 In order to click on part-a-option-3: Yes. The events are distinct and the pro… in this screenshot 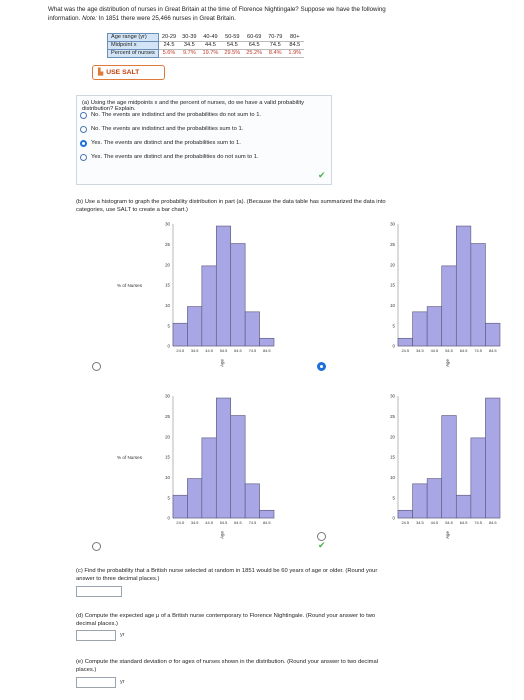, I will do `click(160, 143)`.